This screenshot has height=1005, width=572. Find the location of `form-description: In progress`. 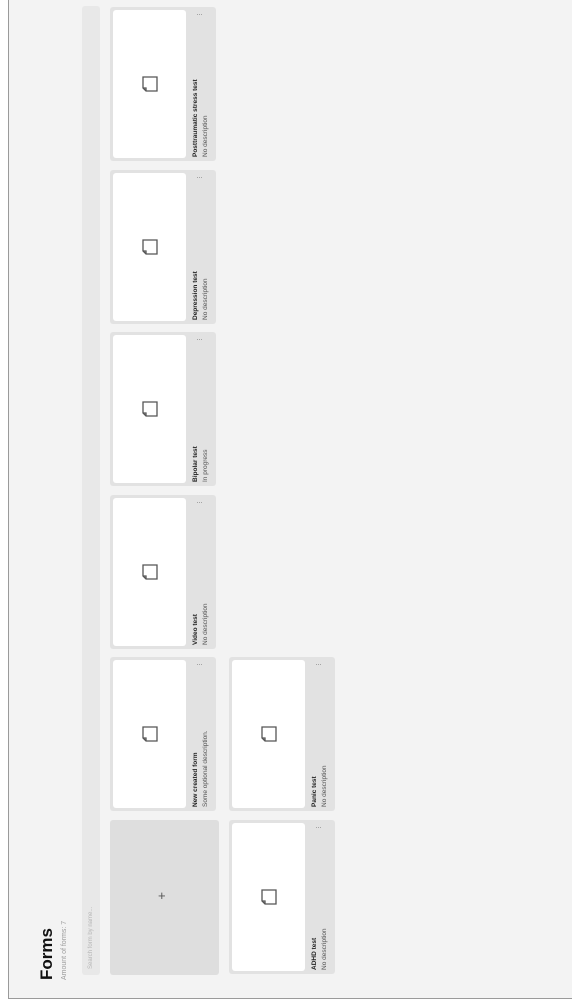

form-description: In progress is located at coordinates (205, 465).